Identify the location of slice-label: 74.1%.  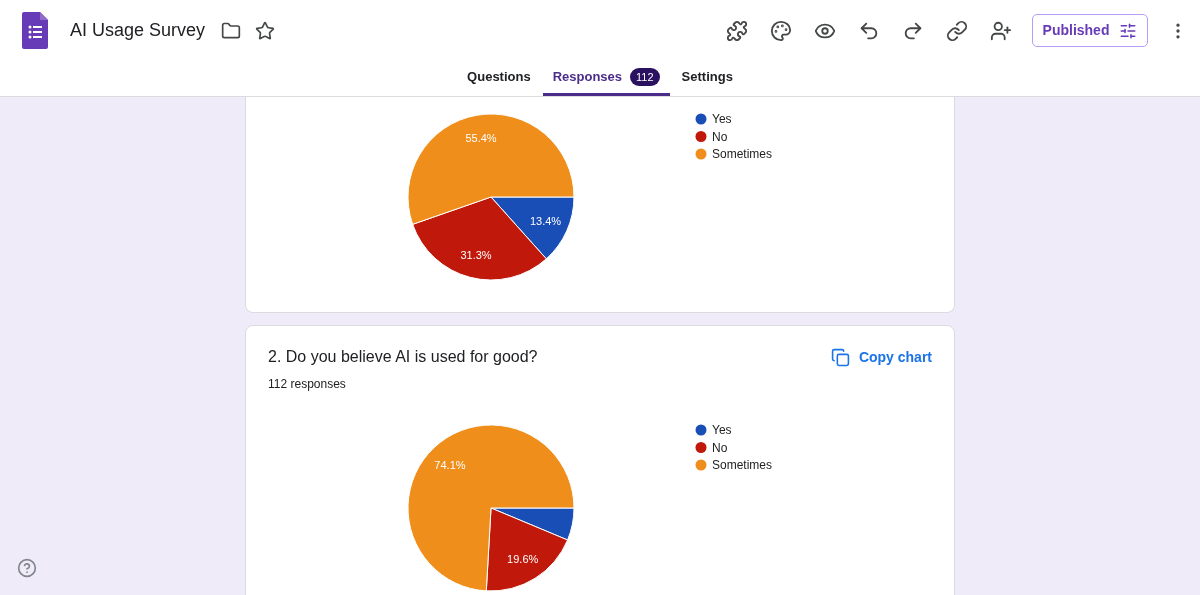
(450, 464).